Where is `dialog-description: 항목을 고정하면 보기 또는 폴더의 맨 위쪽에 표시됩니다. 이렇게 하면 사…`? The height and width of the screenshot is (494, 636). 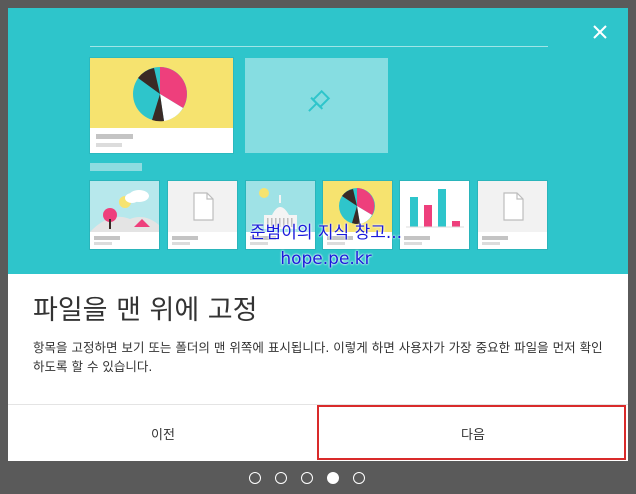 dialog-description: 항목을 고정하면 보기 또는 폴더의 맨 위쪽에 표시됩니다. 이렇게 하면 사… is located at coordinates (318, 357).